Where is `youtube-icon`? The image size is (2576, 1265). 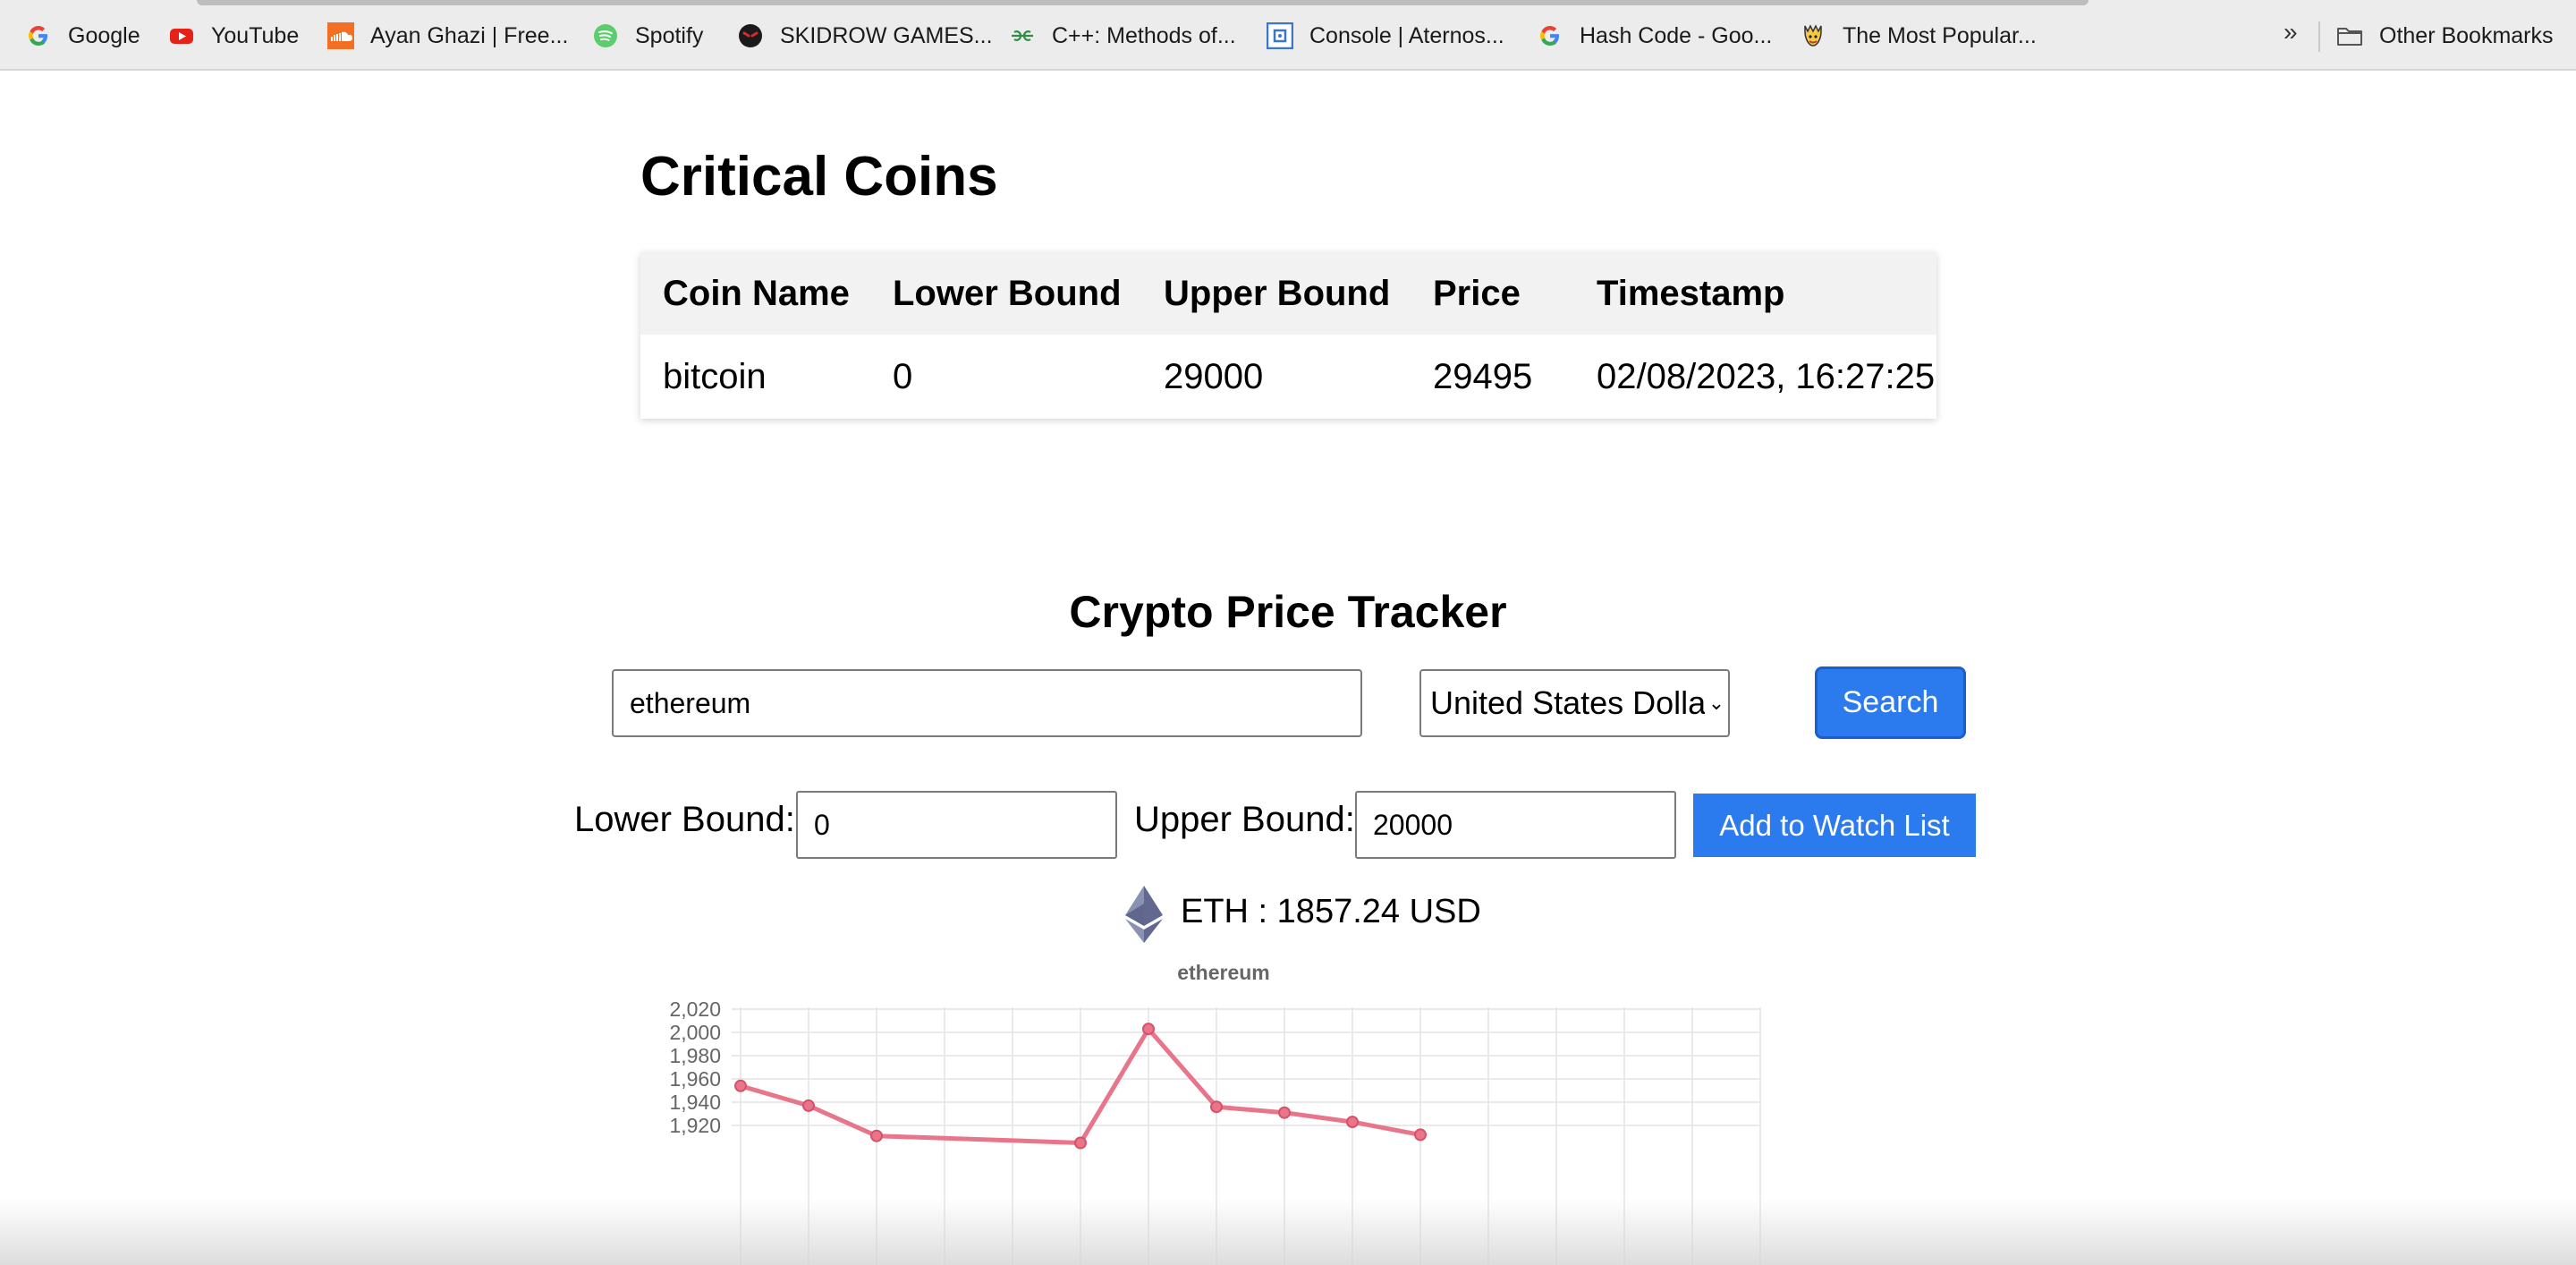 youtube-icon is located at coordinates (181, 36).